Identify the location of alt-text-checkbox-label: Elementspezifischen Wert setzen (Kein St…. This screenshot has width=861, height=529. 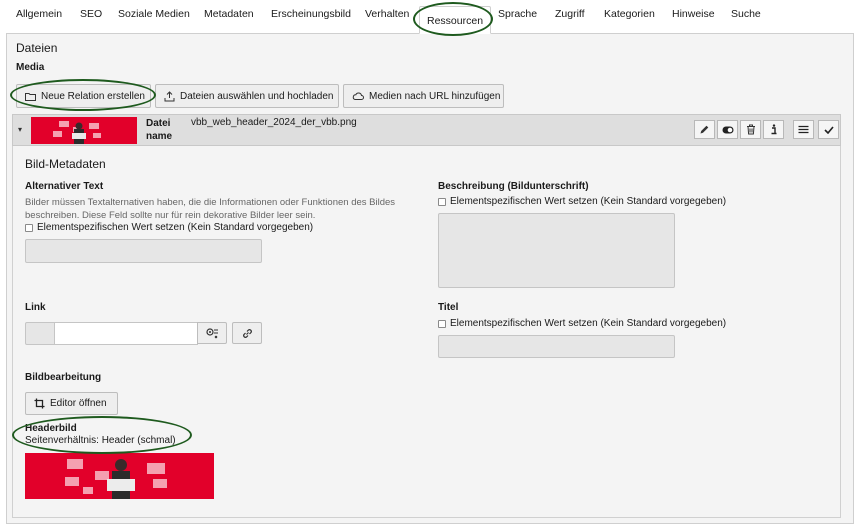
(175, 227).